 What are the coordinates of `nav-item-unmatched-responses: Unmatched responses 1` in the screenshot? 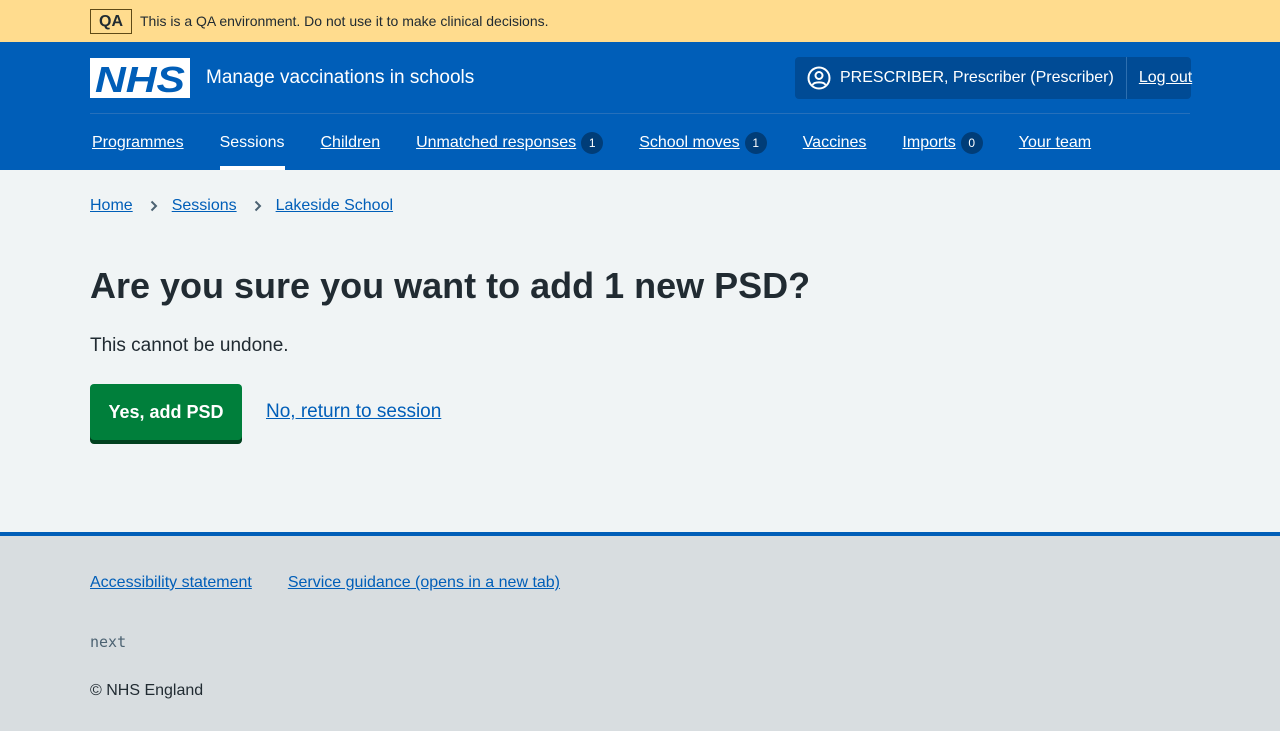 It's located at (510, 148).